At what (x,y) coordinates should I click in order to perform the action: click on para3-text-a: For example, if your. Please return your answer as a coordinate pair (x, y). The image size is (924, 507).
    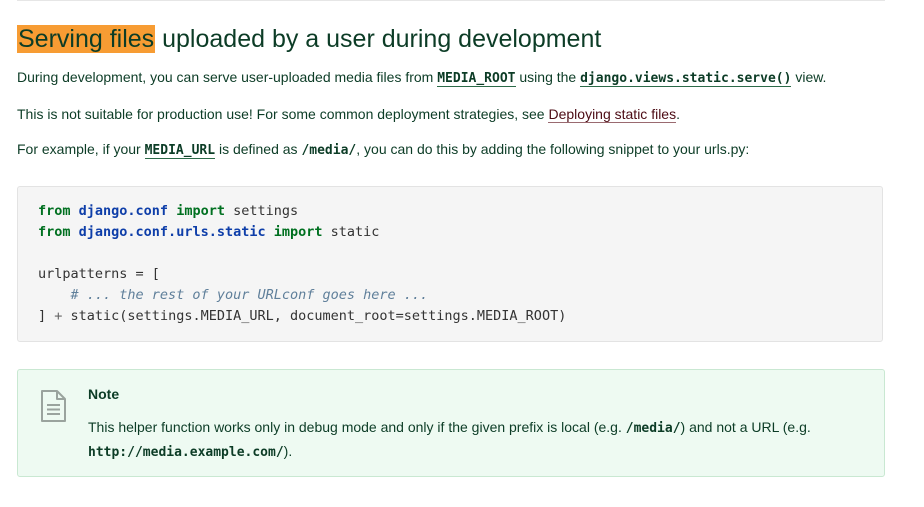
    Looking at the image, I should click on (81, 149).